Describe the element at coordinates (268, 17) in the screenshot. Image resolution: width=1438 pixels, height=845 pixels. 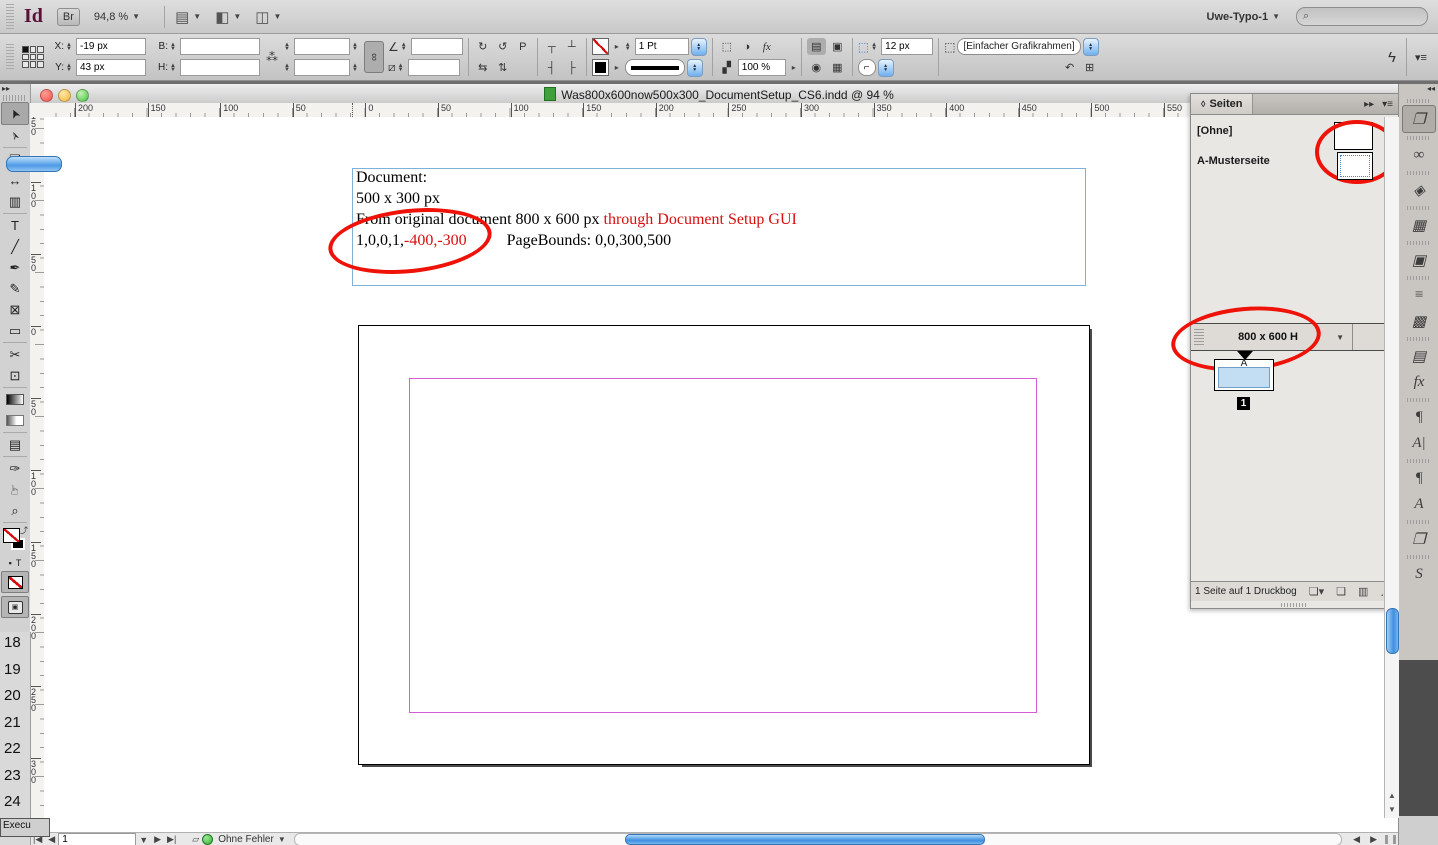
I see `window-arrange-button: ◫ ▼` at that location.